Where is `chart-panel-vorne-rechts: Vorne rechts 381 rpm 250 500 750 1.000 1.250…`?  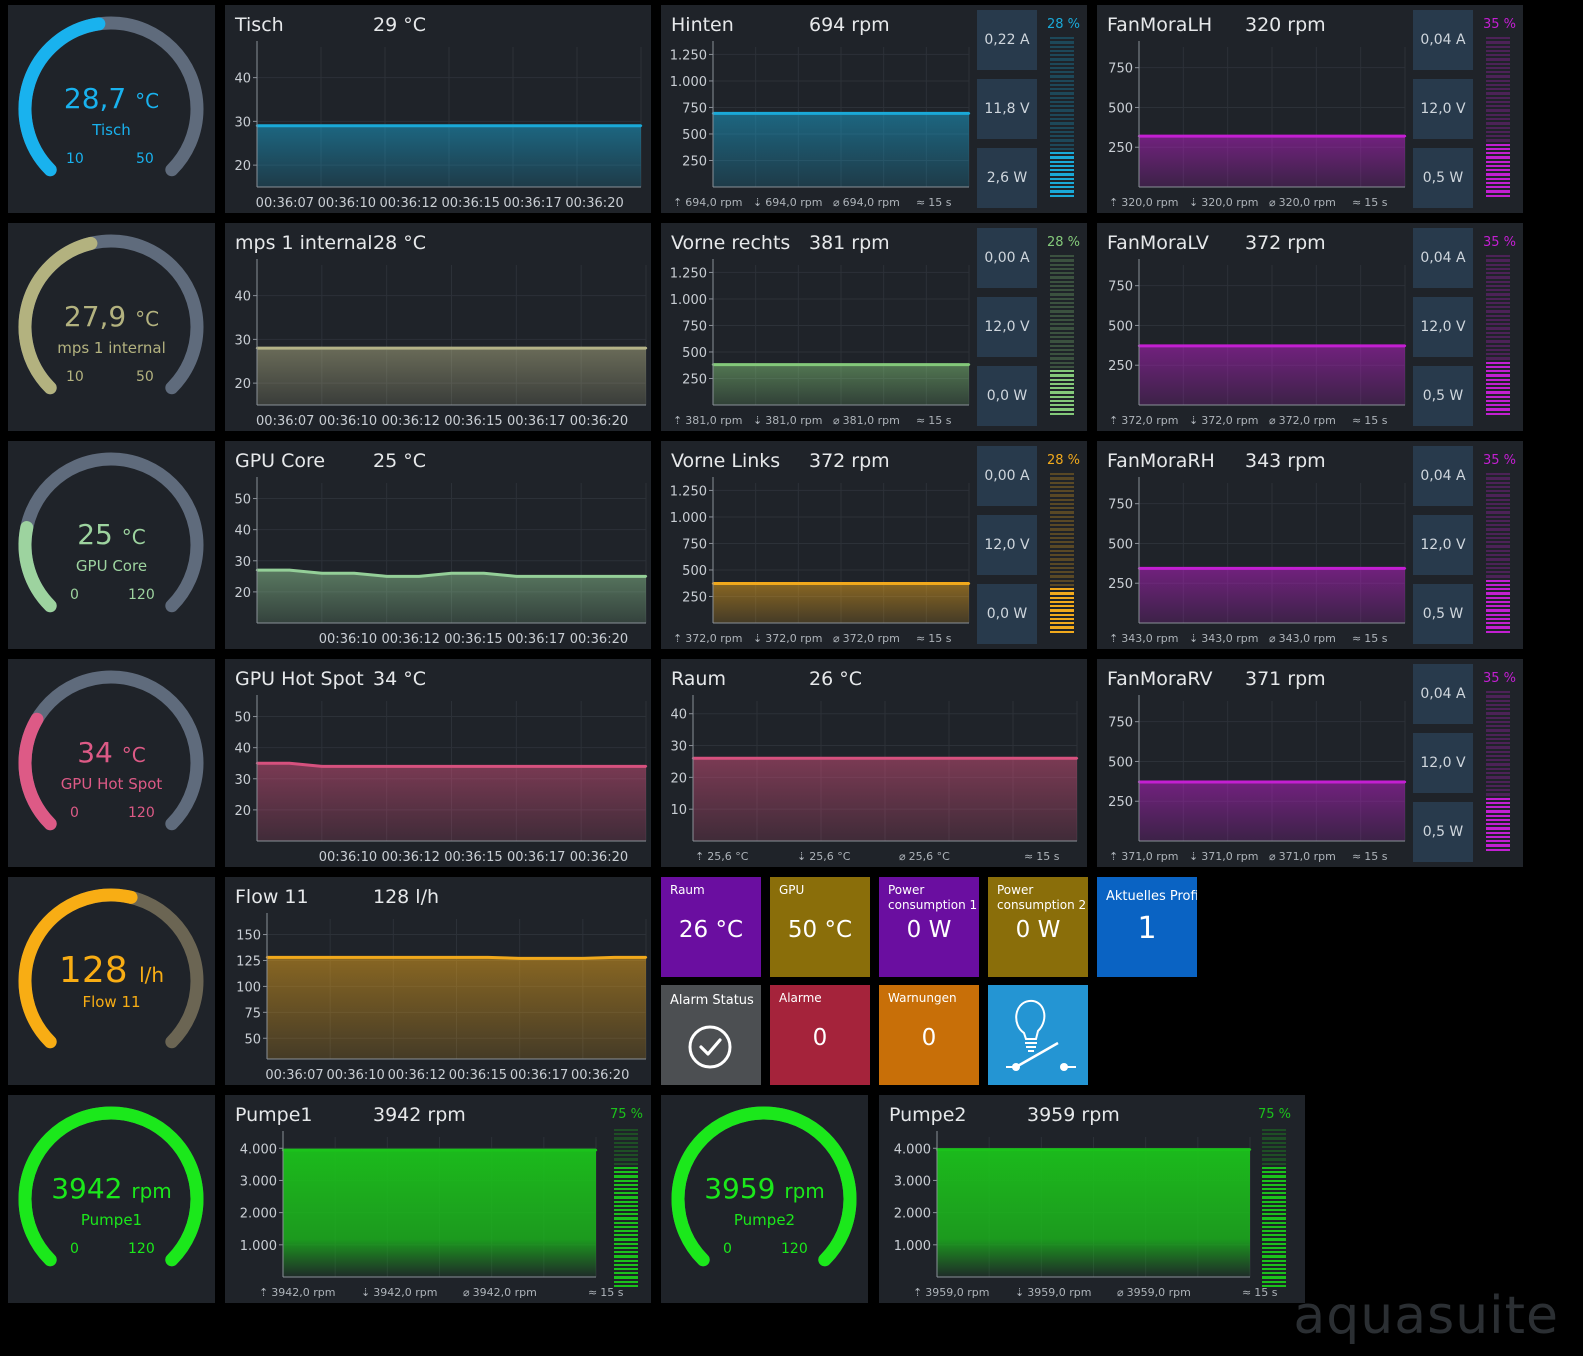
chart-panel-vorne-rechts: Vorne rechts 381 rpm 250 500 750 1.000 1.250… is located at coordinates (874, 327).